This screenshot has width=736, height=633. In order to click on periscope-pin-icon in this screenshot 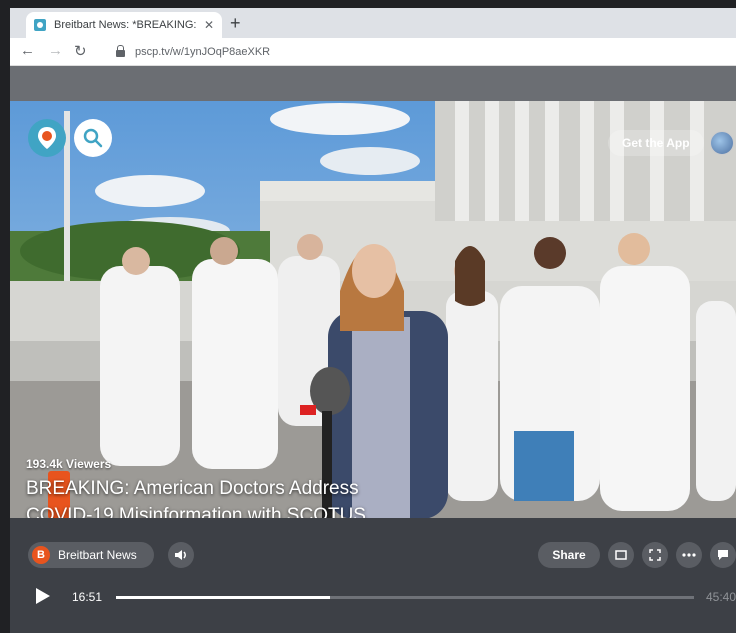, I will do `click(47, 138)`.